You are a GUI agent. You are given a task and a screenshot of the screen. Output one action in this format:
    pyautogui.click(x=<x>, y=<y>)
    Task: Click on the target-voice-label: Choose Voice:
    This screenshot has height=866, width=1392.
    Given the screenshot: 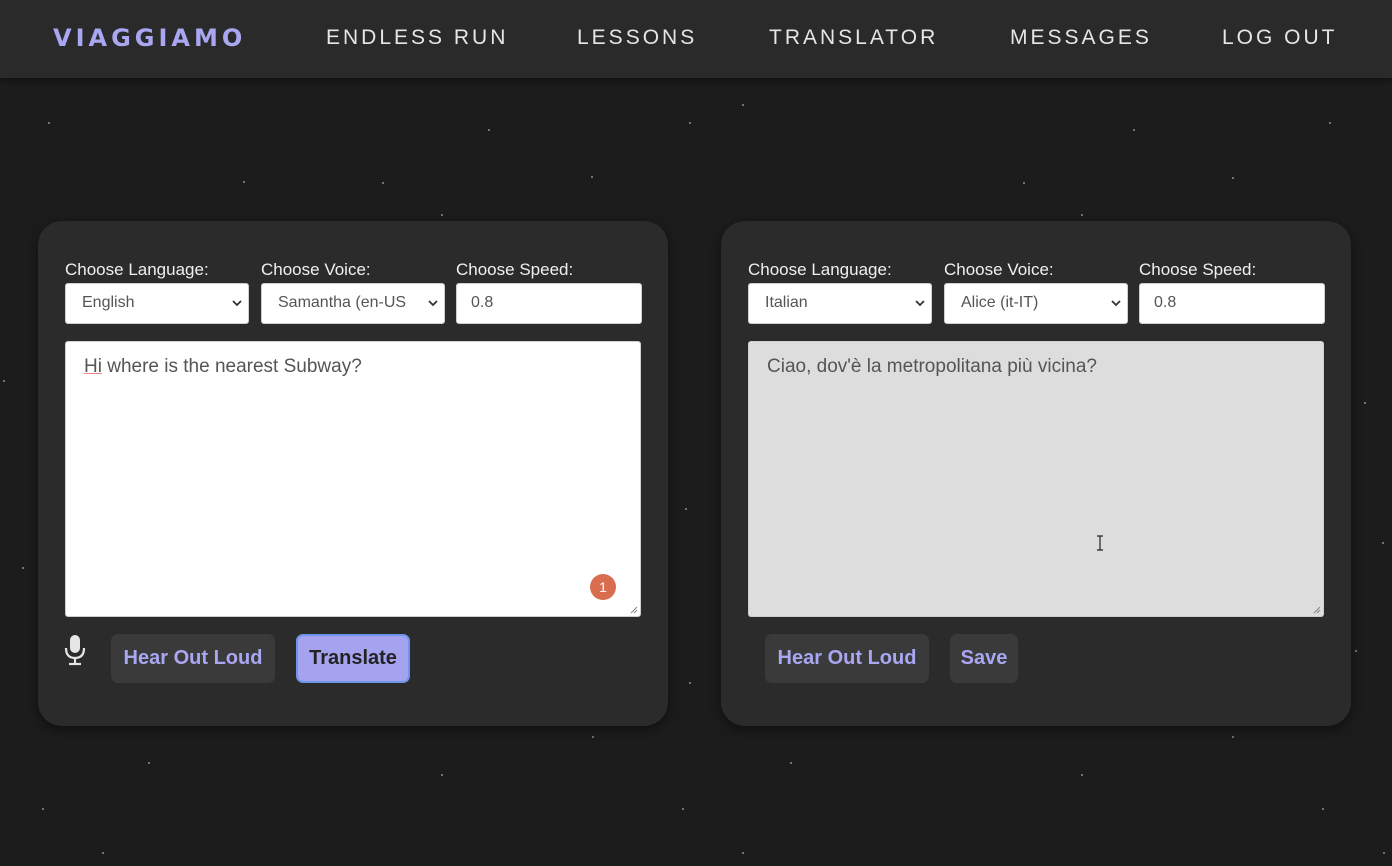 What is the action you would take?
    pyautogui.click(x=999, y=269)
    